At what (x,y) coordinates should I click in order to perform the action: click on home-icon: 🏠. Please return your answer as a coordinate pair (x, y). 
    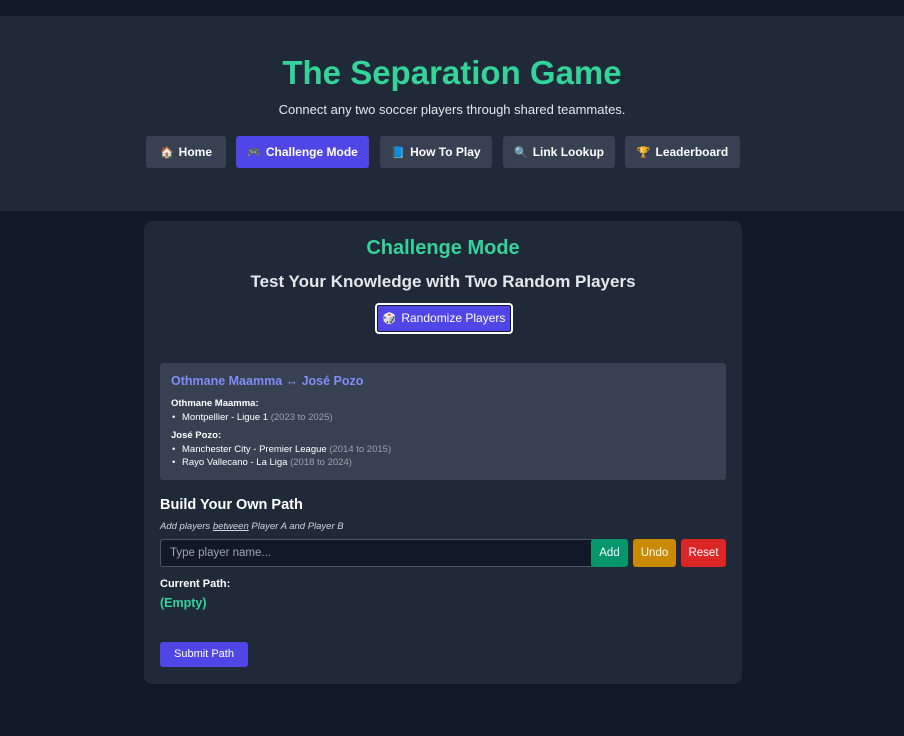
    Looking at the image, I should click on (166, 153).